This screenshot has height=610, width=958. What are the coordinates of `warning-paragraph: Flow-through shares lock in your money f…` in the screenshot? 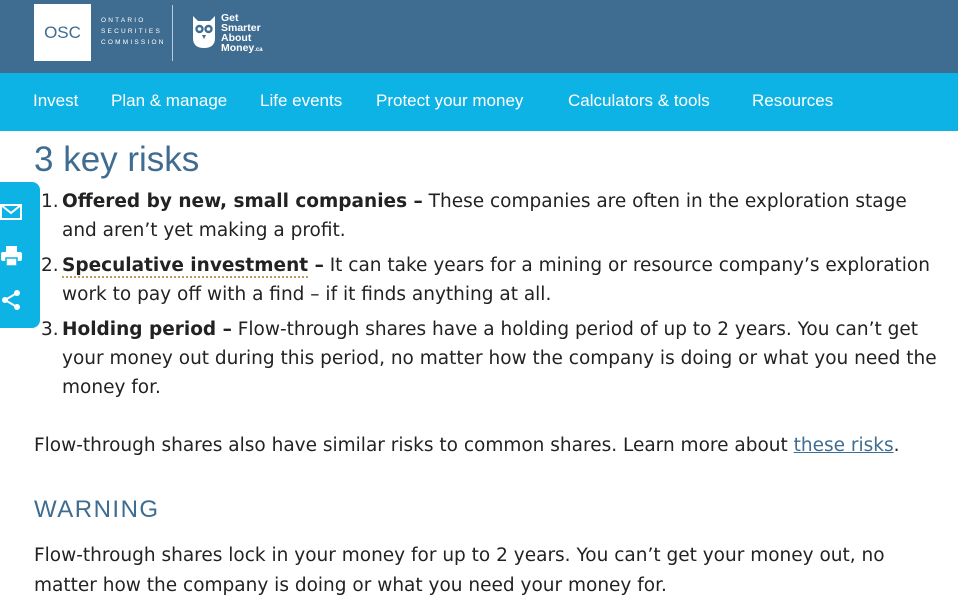 It's located at (459, 570).